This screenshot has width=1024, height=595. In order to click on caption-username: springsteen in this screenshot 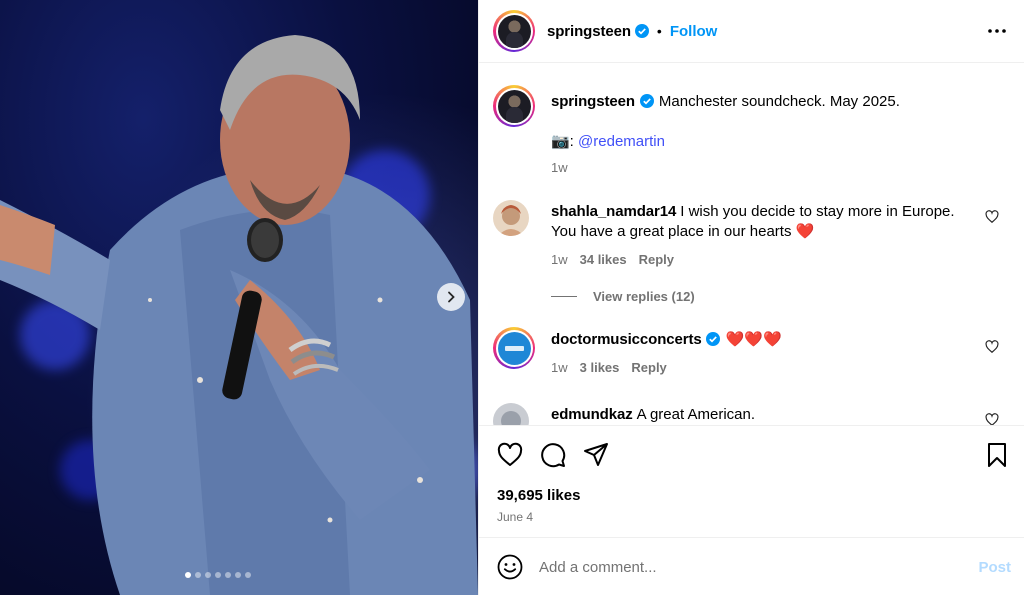, I will do `click(593, 101)`.